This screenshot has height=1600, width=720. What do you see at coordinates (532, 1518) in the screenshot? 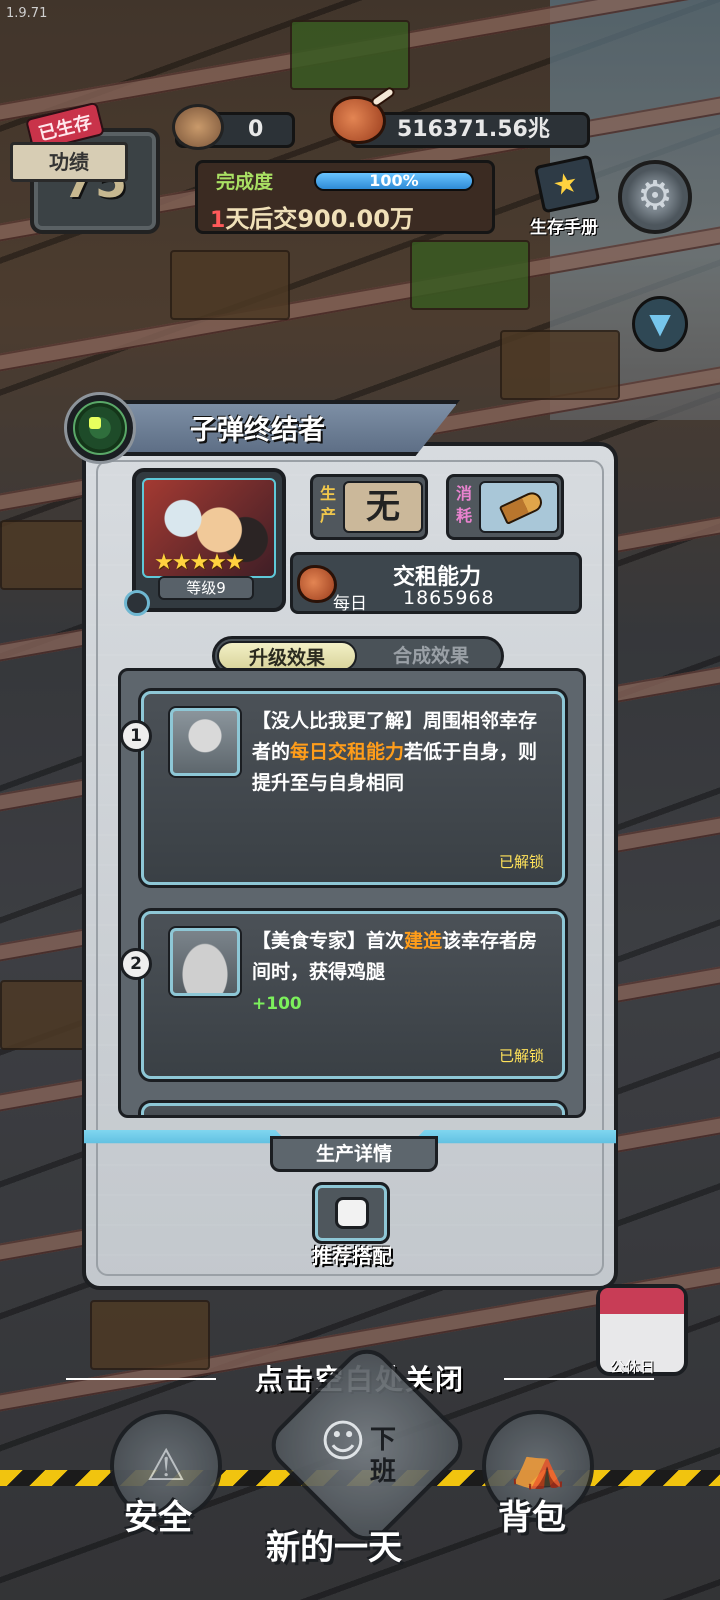
I see `backpack-label: 背包` at bounding box center [532, 1518].